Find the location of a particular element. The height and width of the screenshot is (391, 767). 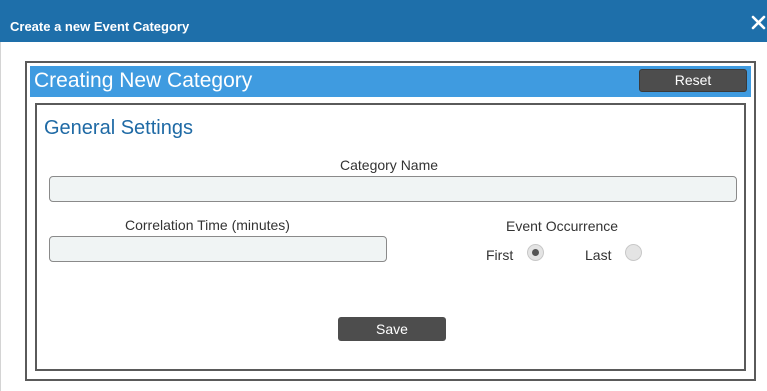

occurrence-first-radio is located at coordinates (535, 252).